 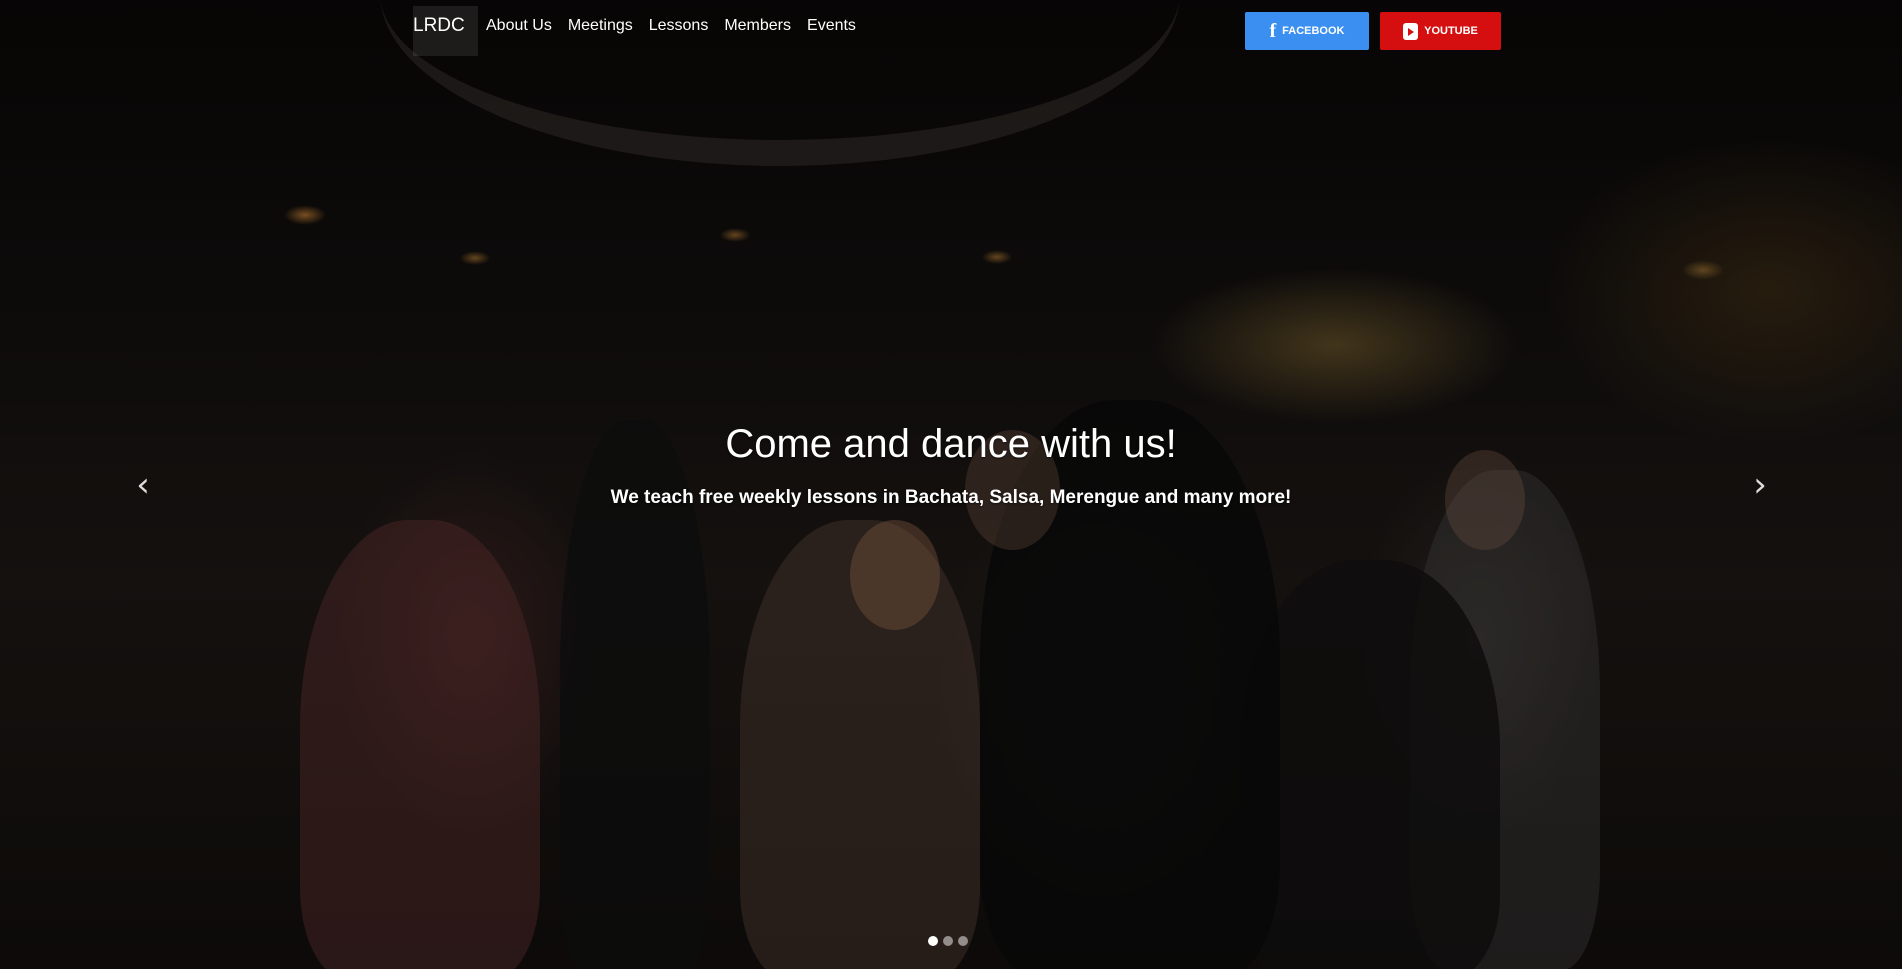 I want to click on nav-link-events: Events, so click(x=831, y=26).